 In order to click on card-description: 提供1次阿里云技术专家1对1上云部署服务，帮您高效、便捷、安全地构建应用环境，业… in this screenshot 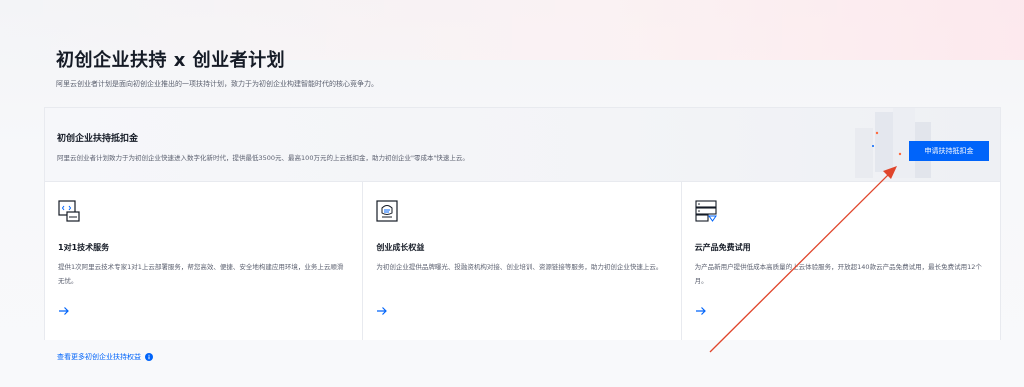, I will do `click(201, 274)`.